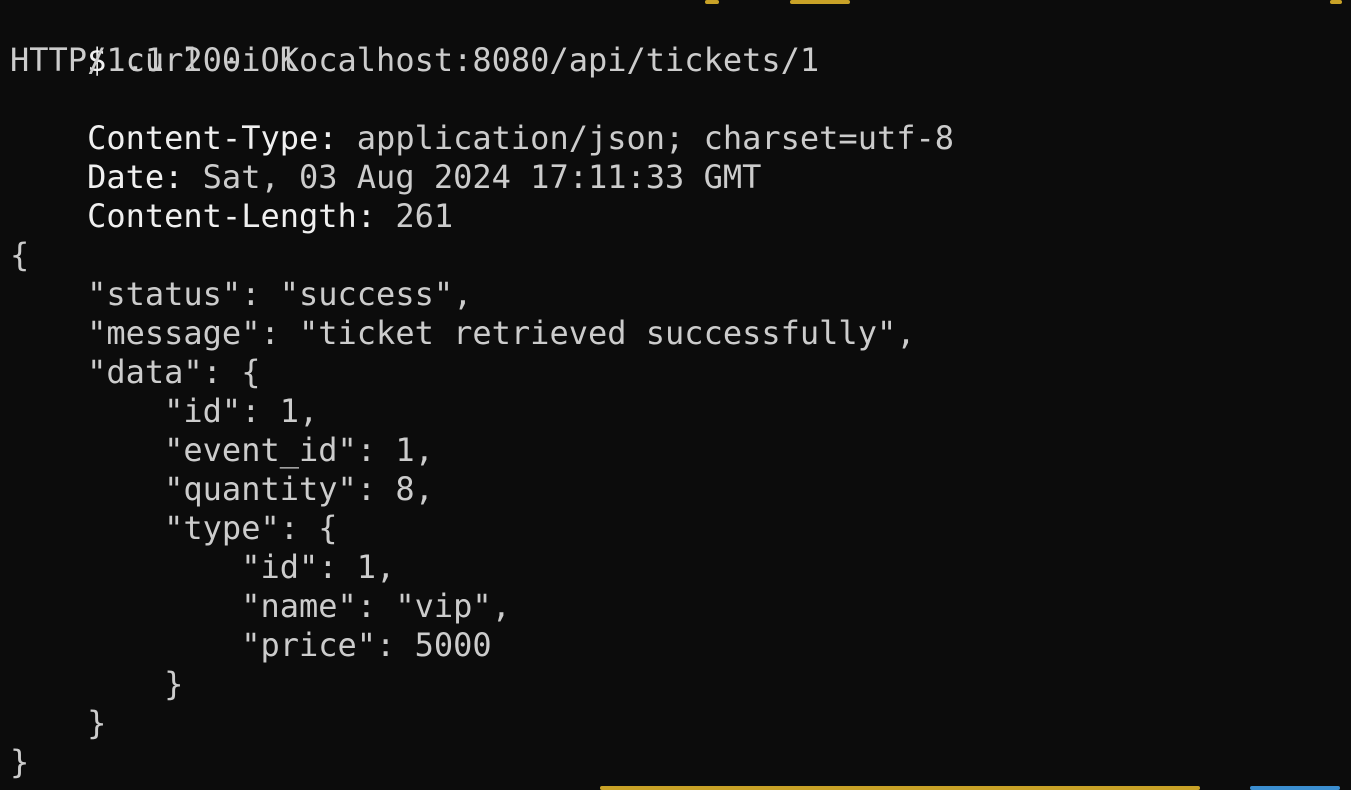 Image resolution: width=1351 pixels, height=790 pixels. Describe the element at coordinates (222, 489) in the screenshot. I see `json-body-line: "quantity": 8,` at that location.